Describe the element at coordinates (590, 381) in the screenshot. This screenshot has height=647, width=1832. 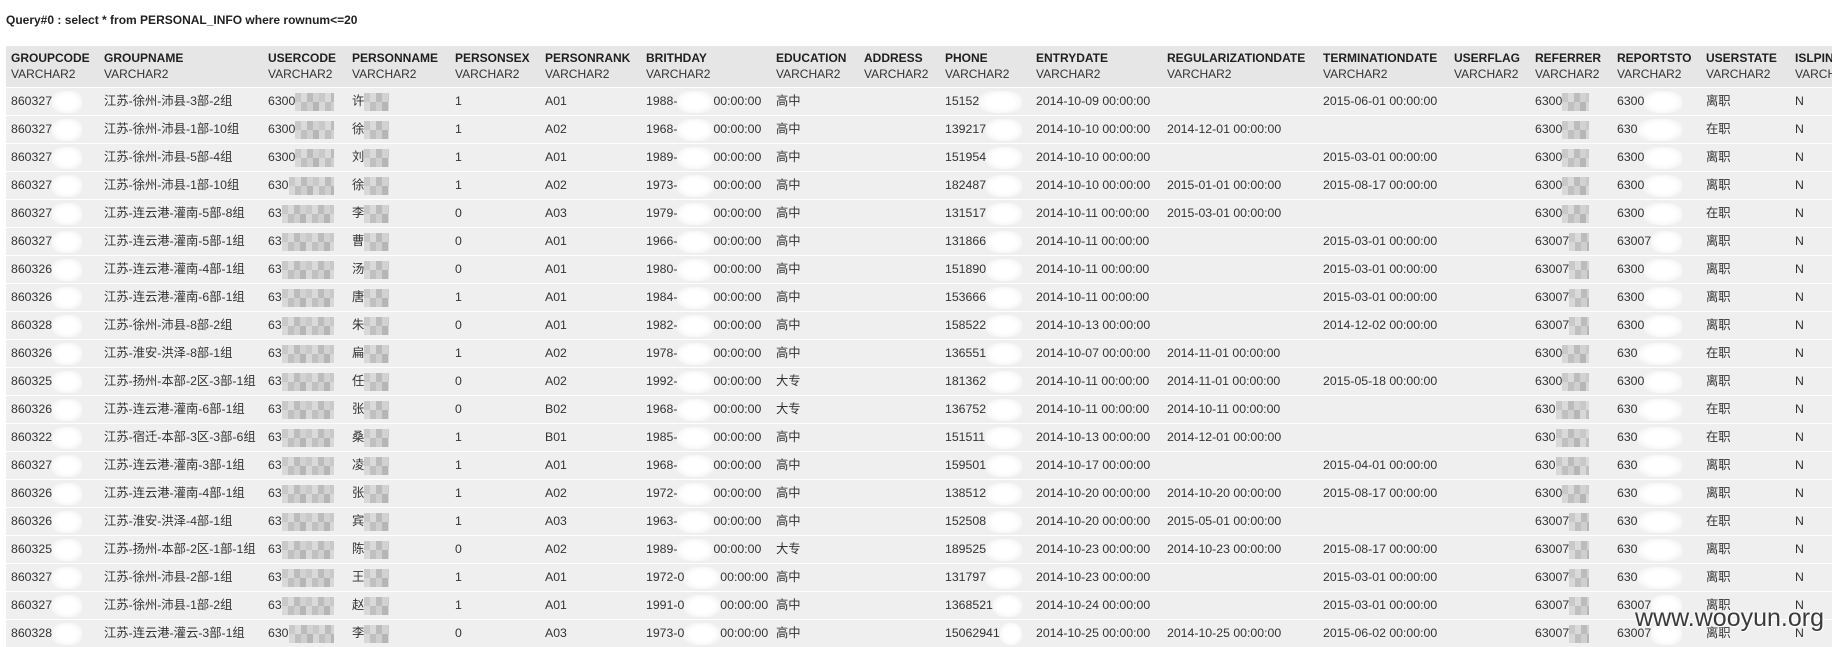
I see `cell-personrank: A02` at that location.